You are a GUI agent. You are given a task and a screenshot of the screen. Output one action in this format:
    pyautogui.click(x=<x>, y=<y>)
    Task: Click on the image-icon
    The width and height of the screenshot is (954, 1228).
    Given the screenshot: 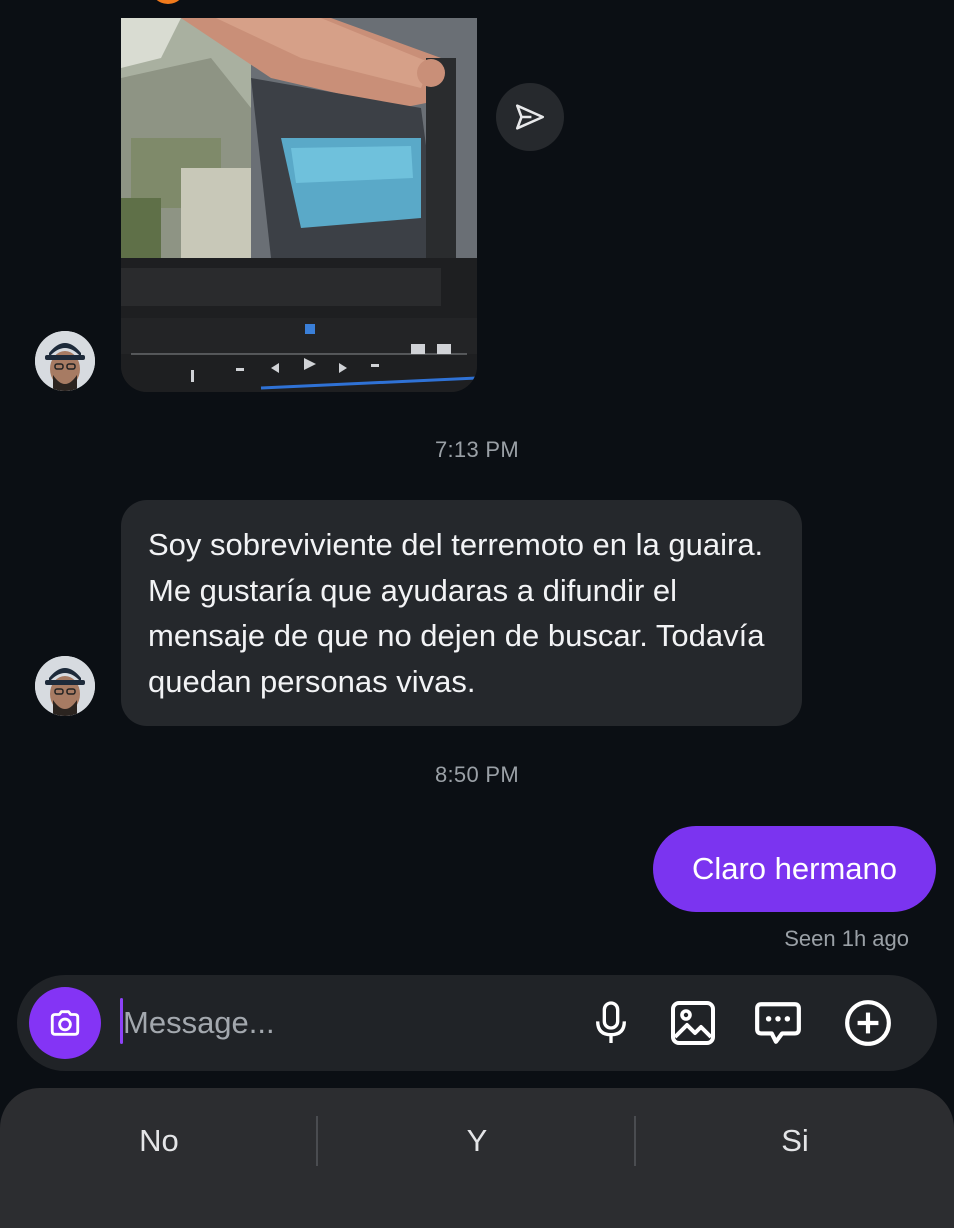 What is the action you would take?
    pyautogui.click(x=693, y=1023)
    